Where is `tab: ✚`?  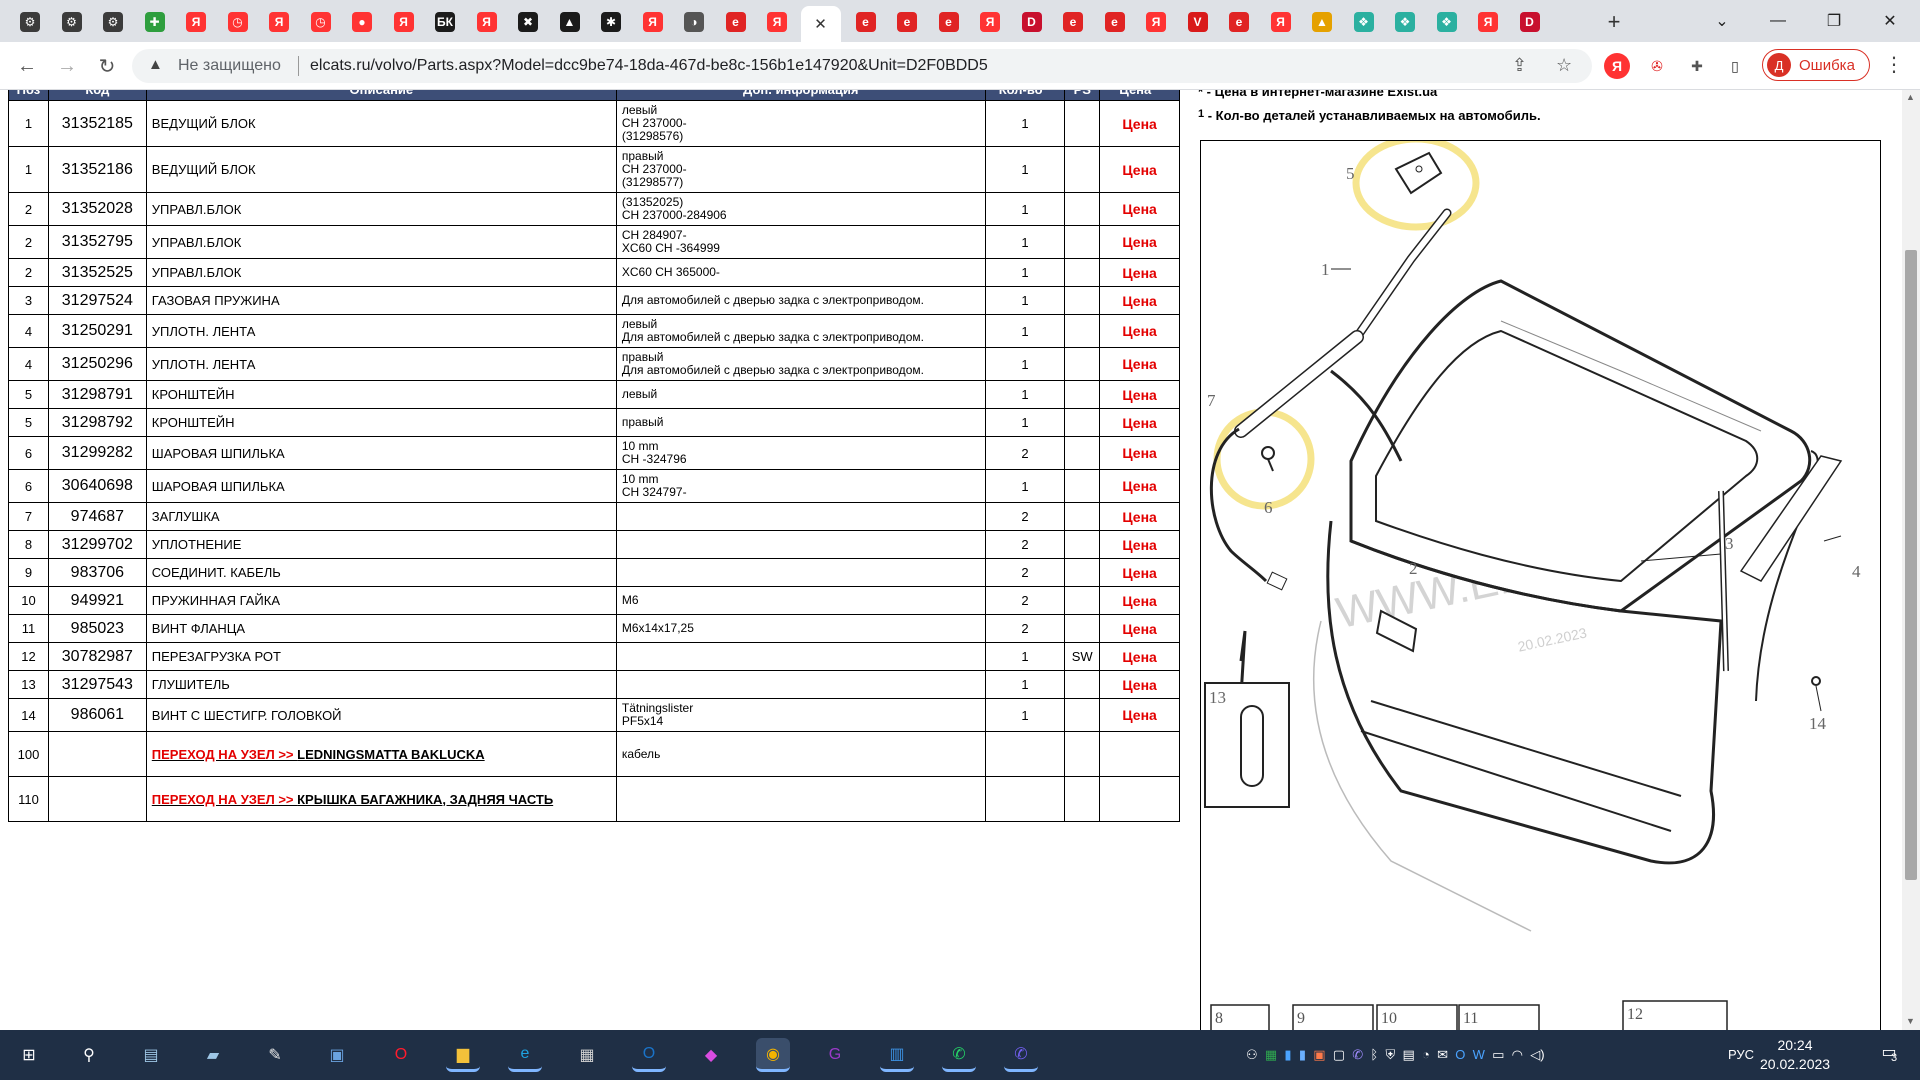
tab: ✚ is located at coordinates (155, 22).